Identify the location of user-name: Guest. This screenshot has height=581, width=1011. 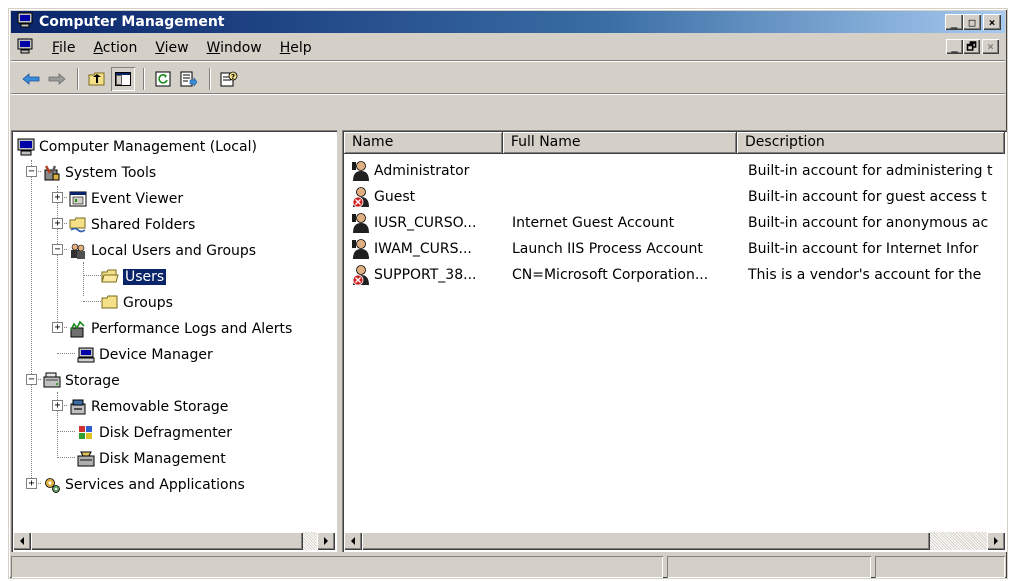
(395, 197).